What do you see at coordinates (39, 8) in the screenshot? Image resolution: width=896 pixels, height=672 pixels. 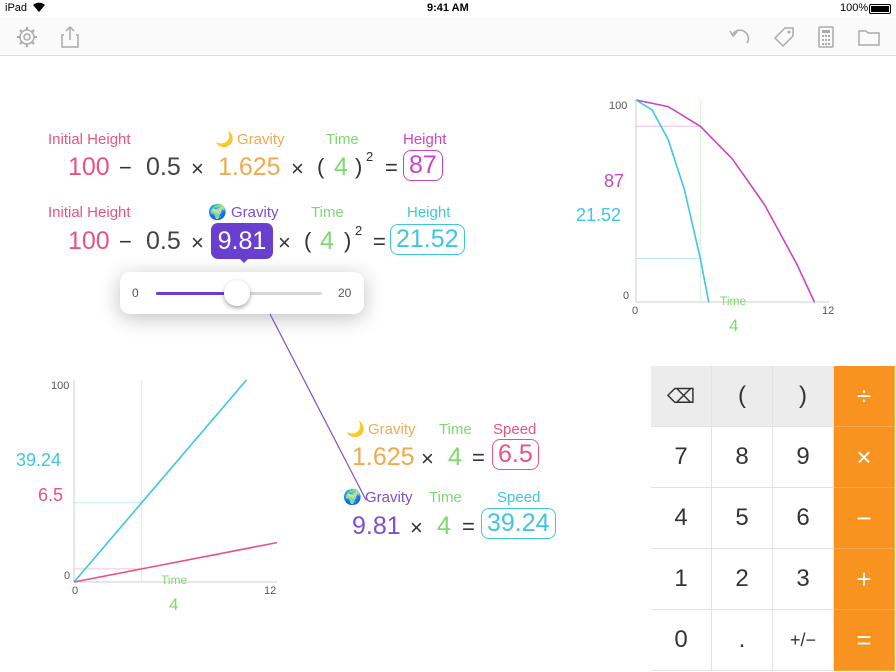 I see `wifi-icon` at bounding box center [39, 8].